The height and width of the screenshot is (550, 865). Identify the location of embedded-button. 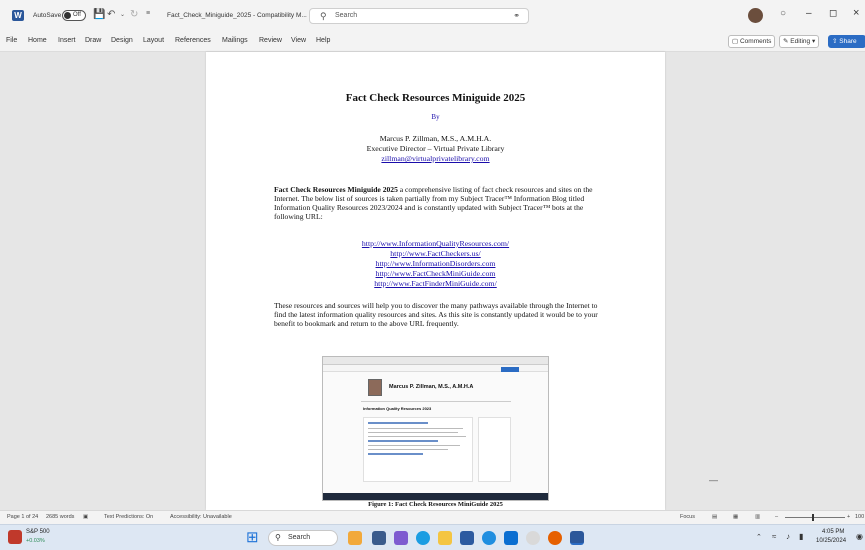
(510, 369).